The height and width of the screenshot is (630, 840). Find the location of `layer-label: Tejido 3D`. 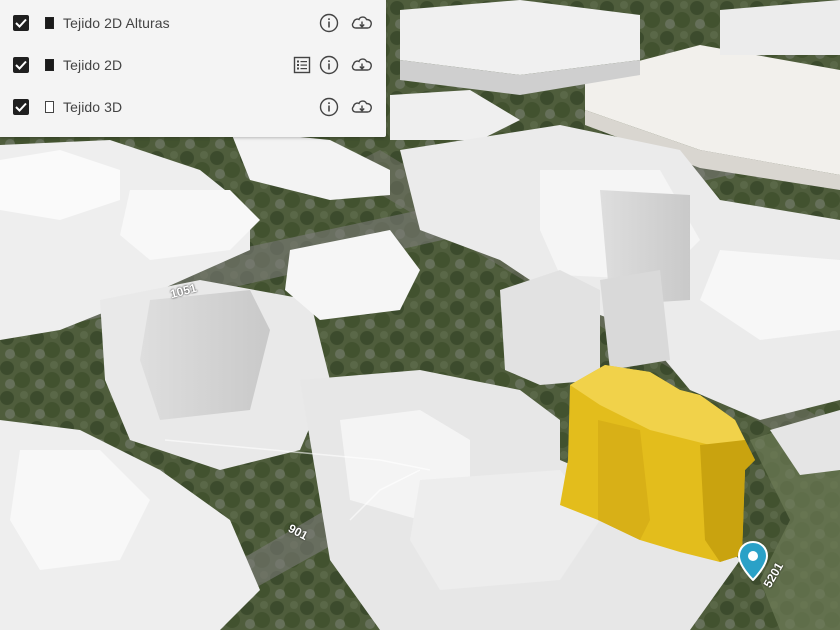

layer-label: Tejido 3D is located at coordinates (93, 107).